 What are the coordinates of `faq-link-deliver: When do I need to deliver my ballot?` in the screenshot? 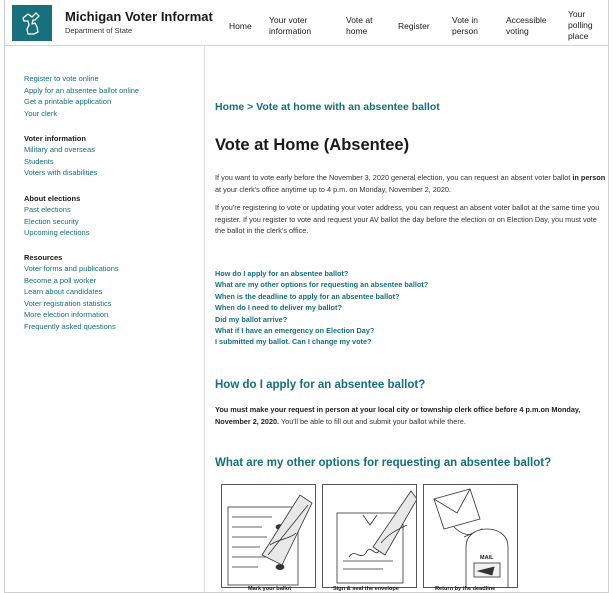 It's located at (321, 307).